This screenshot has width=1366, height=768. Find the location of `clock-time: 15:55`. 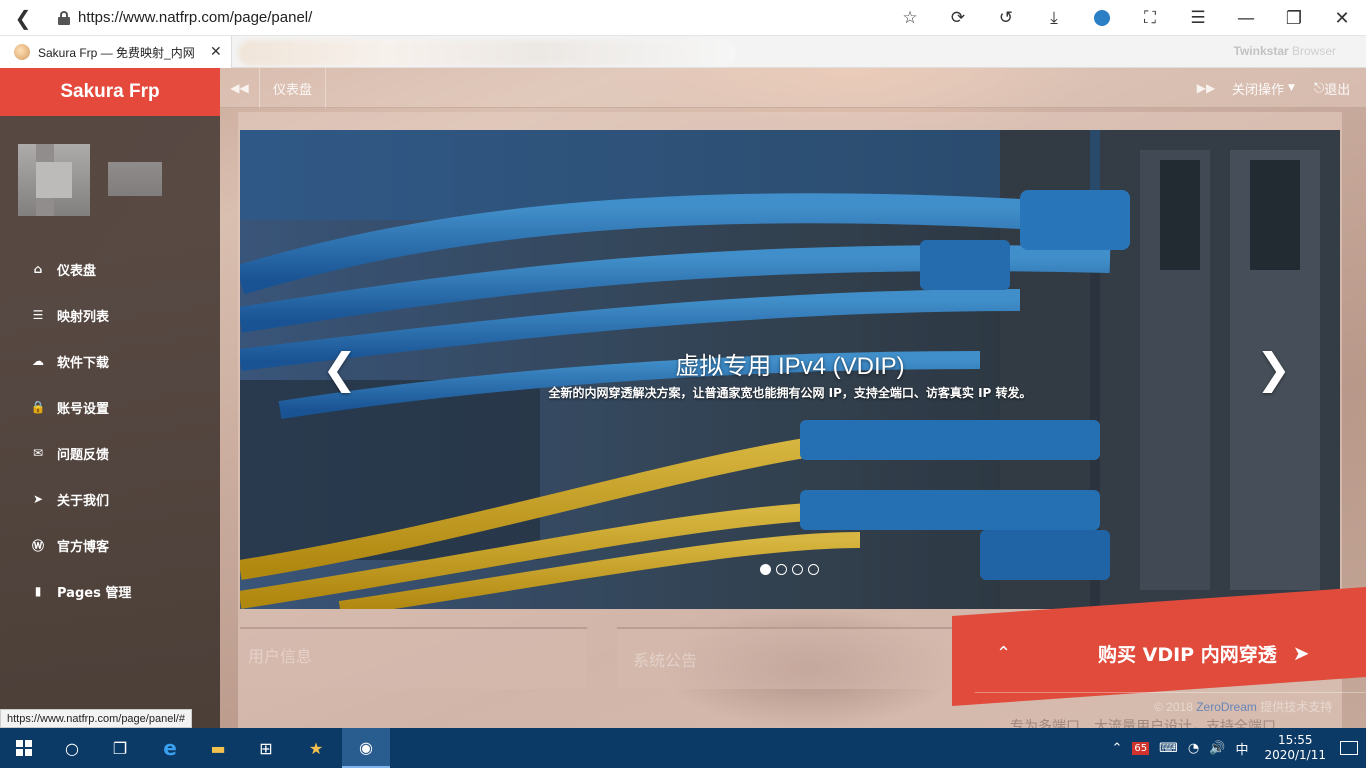

clock-time: 15:55 is located at coordinates (1295, 740).